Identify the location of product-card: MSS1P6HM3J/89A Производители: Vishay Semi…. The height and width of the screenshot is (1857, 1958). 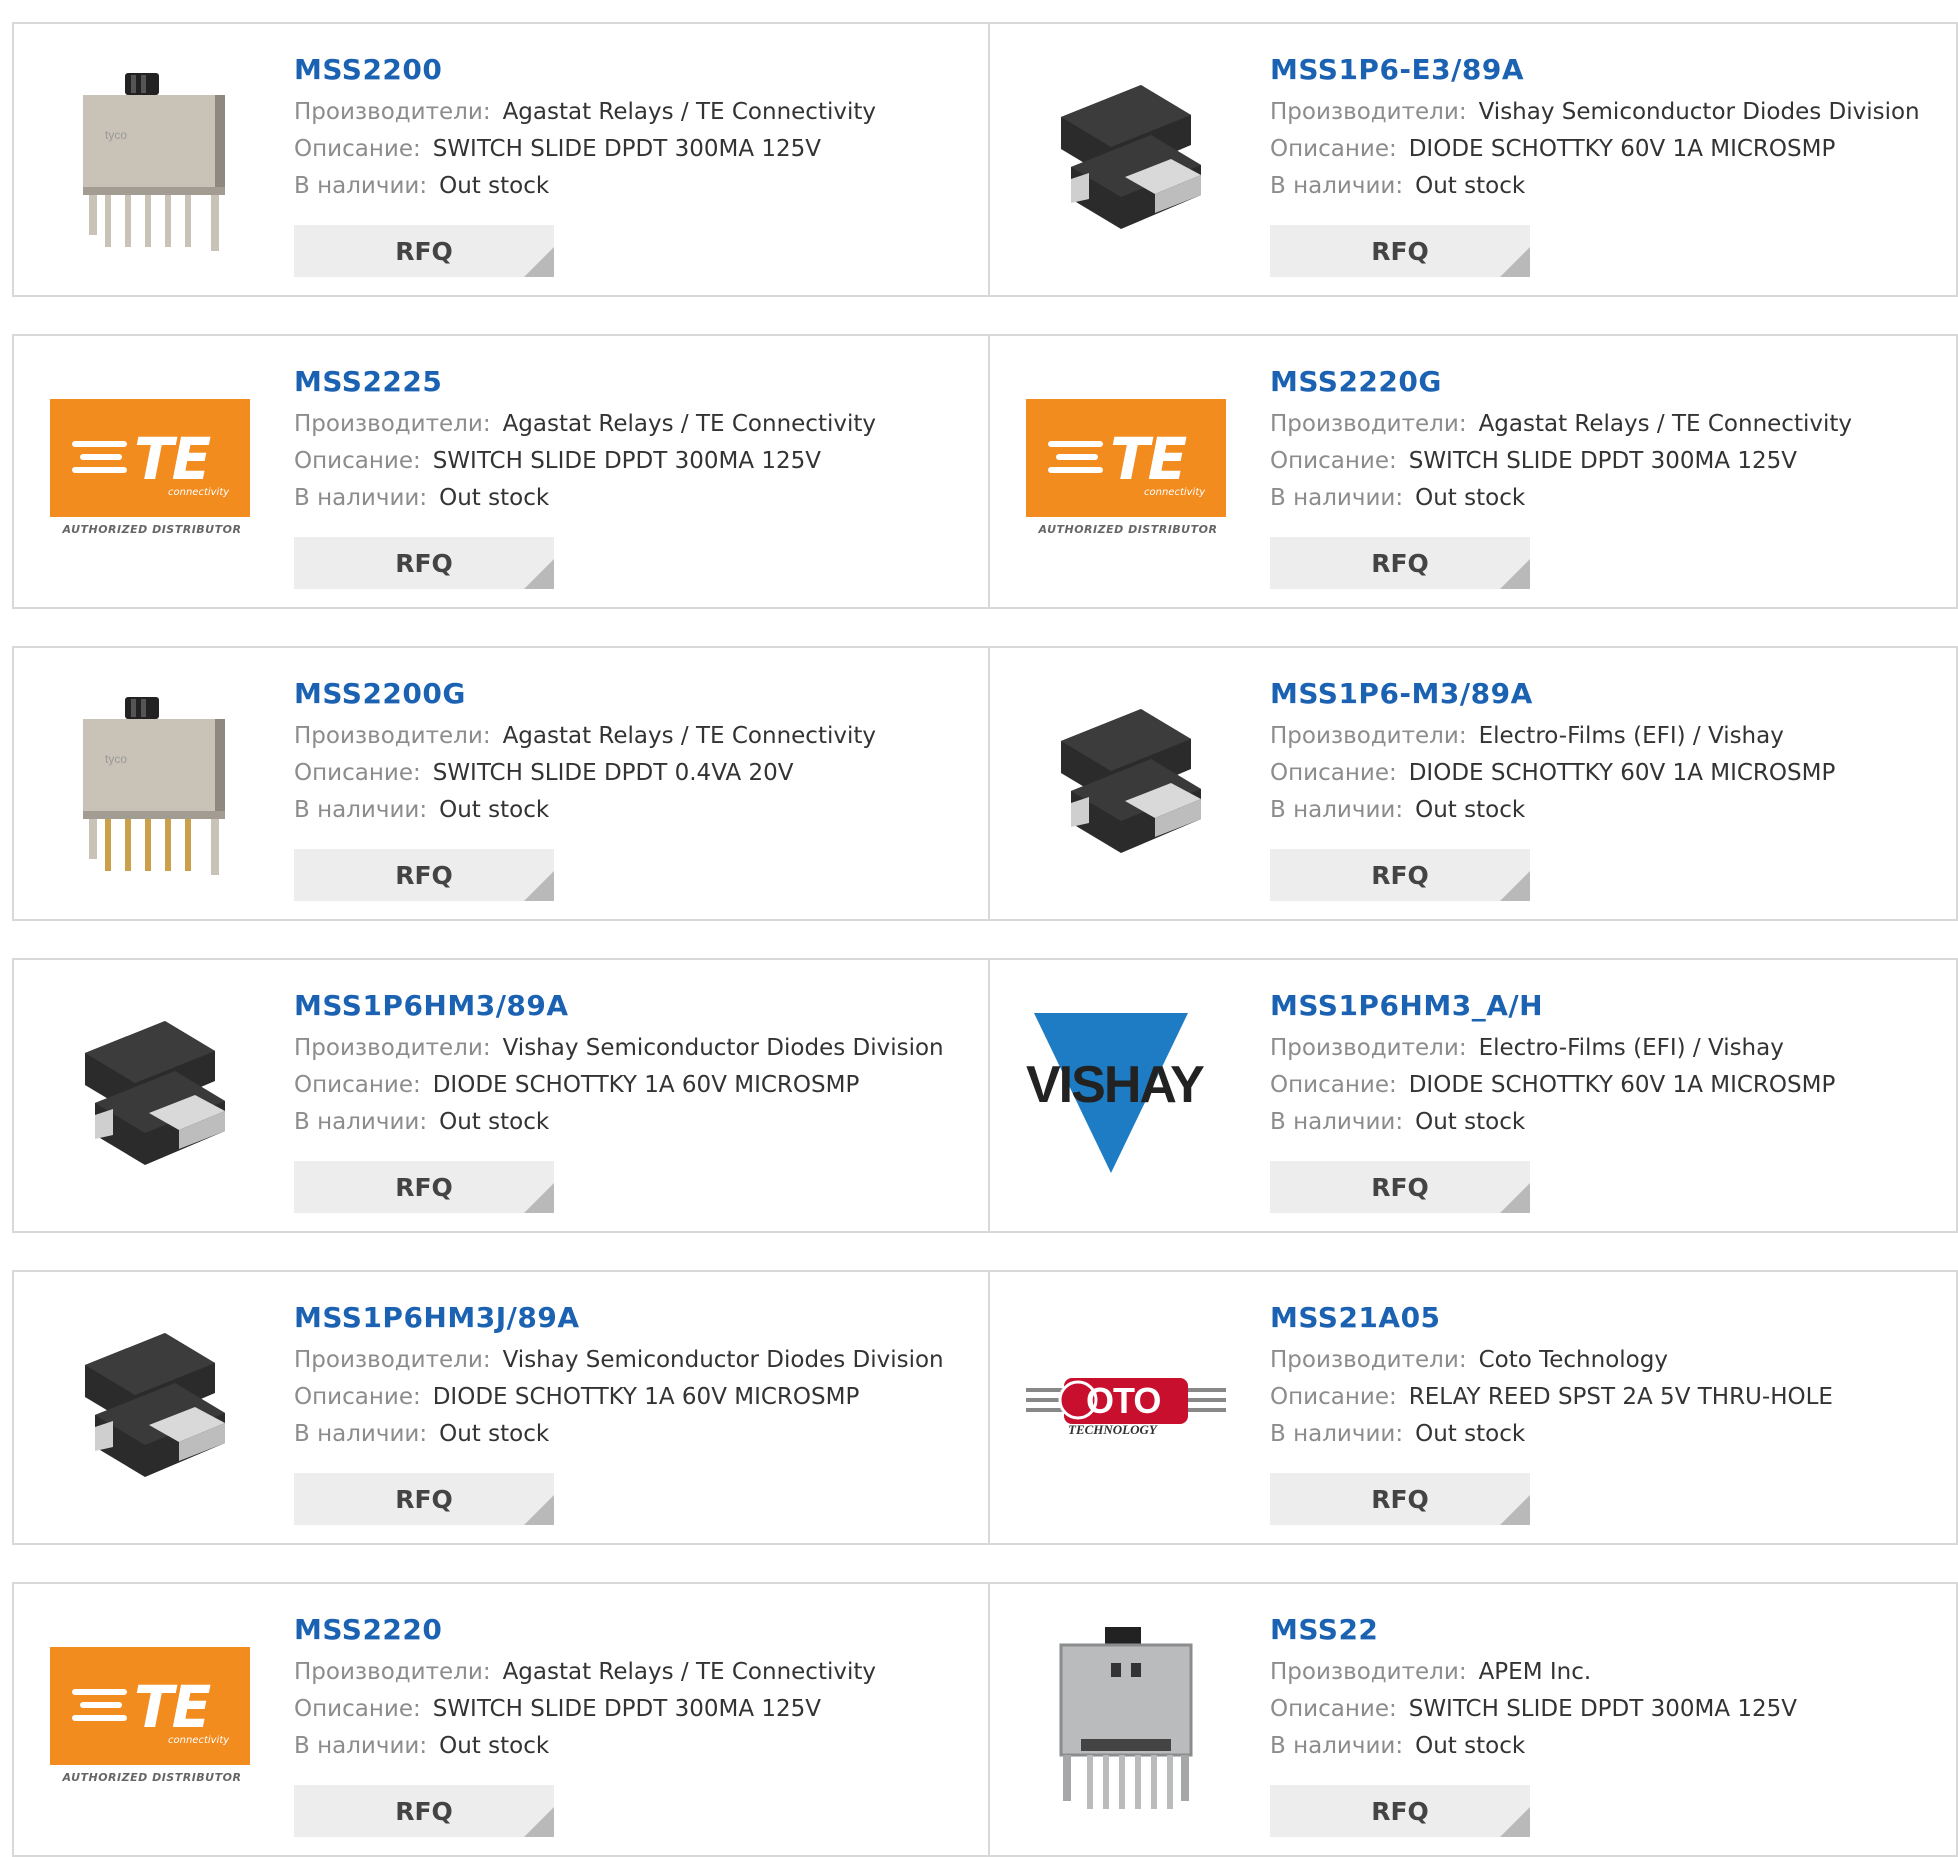
(501, 1407).